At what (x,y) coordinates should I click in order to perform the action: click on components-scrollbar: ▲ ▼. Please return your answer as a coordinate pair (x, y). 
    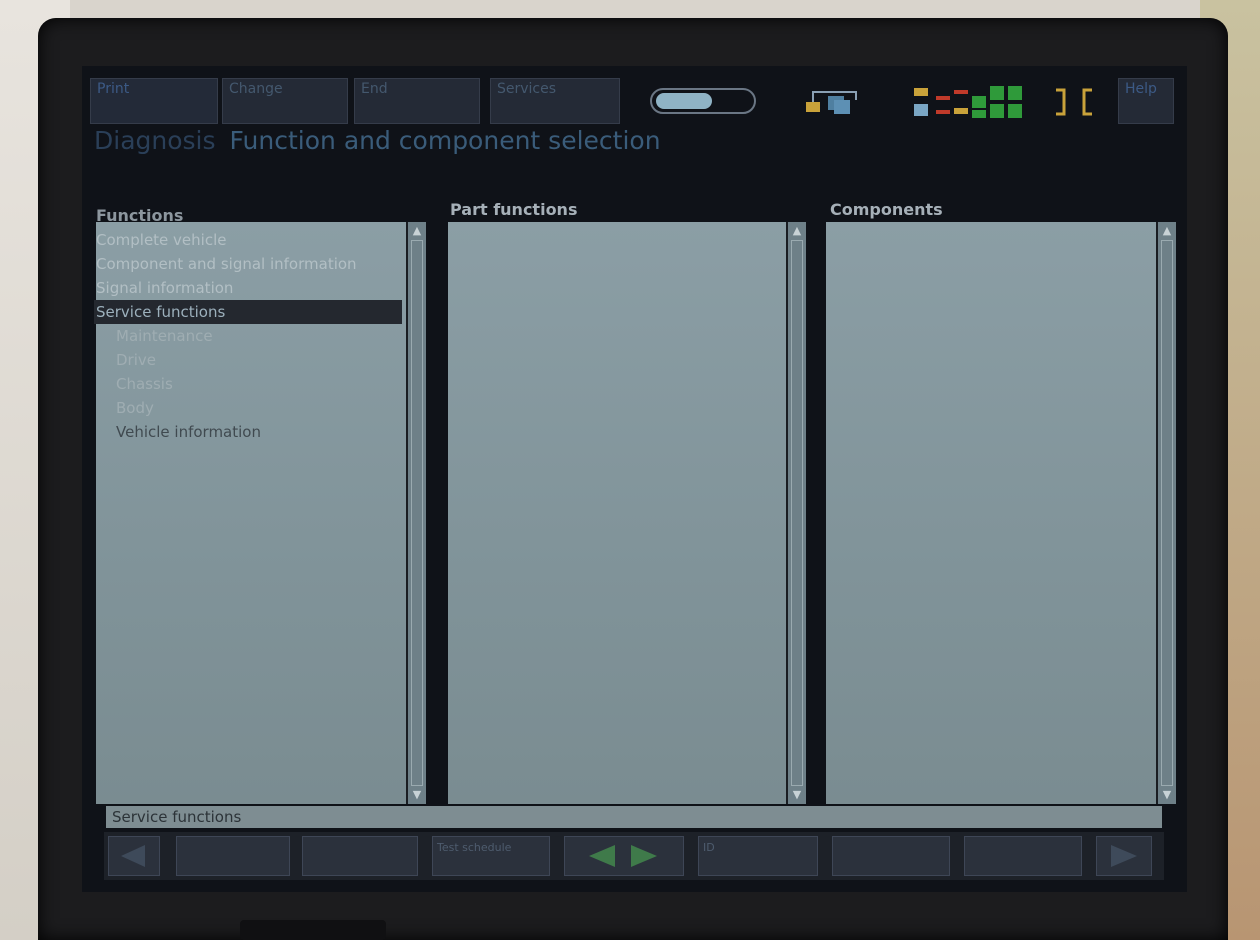
    Looking at the image, I should click on (1166, 513).